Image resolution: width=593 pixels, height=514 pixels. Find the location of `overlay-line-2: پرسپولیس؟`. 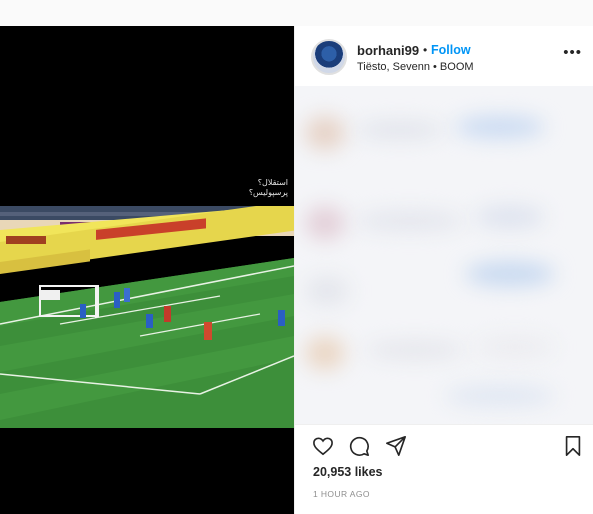

overlay-line-2: پرسپولیس؟ is located at coordinates (268, 192).